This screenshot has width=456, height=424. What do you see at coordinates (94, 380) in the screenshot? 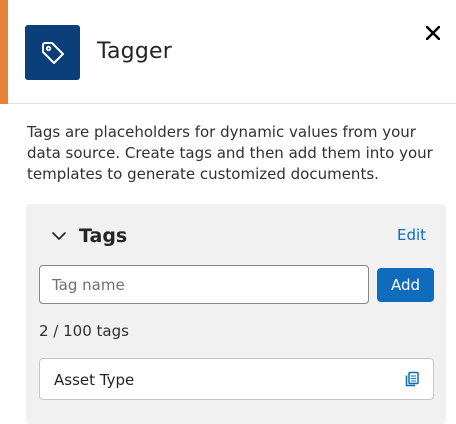
I see `tag-item-label: Asset Type` at bounding box center [94, 380].